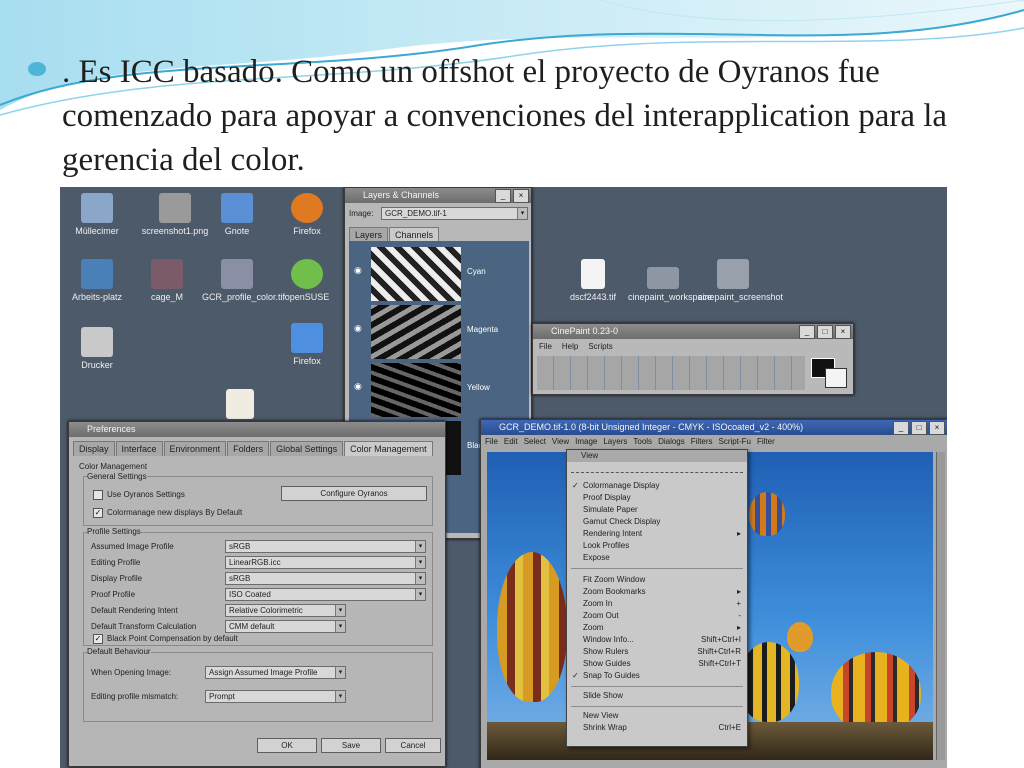 This screenshot has width=1024, height=768. What do you see at coordinates (670, 280) in the screenshot?
I see `desktop-icon-cinepaint-workspace: cinepaint_workspace` at bounding box center [670, 280].